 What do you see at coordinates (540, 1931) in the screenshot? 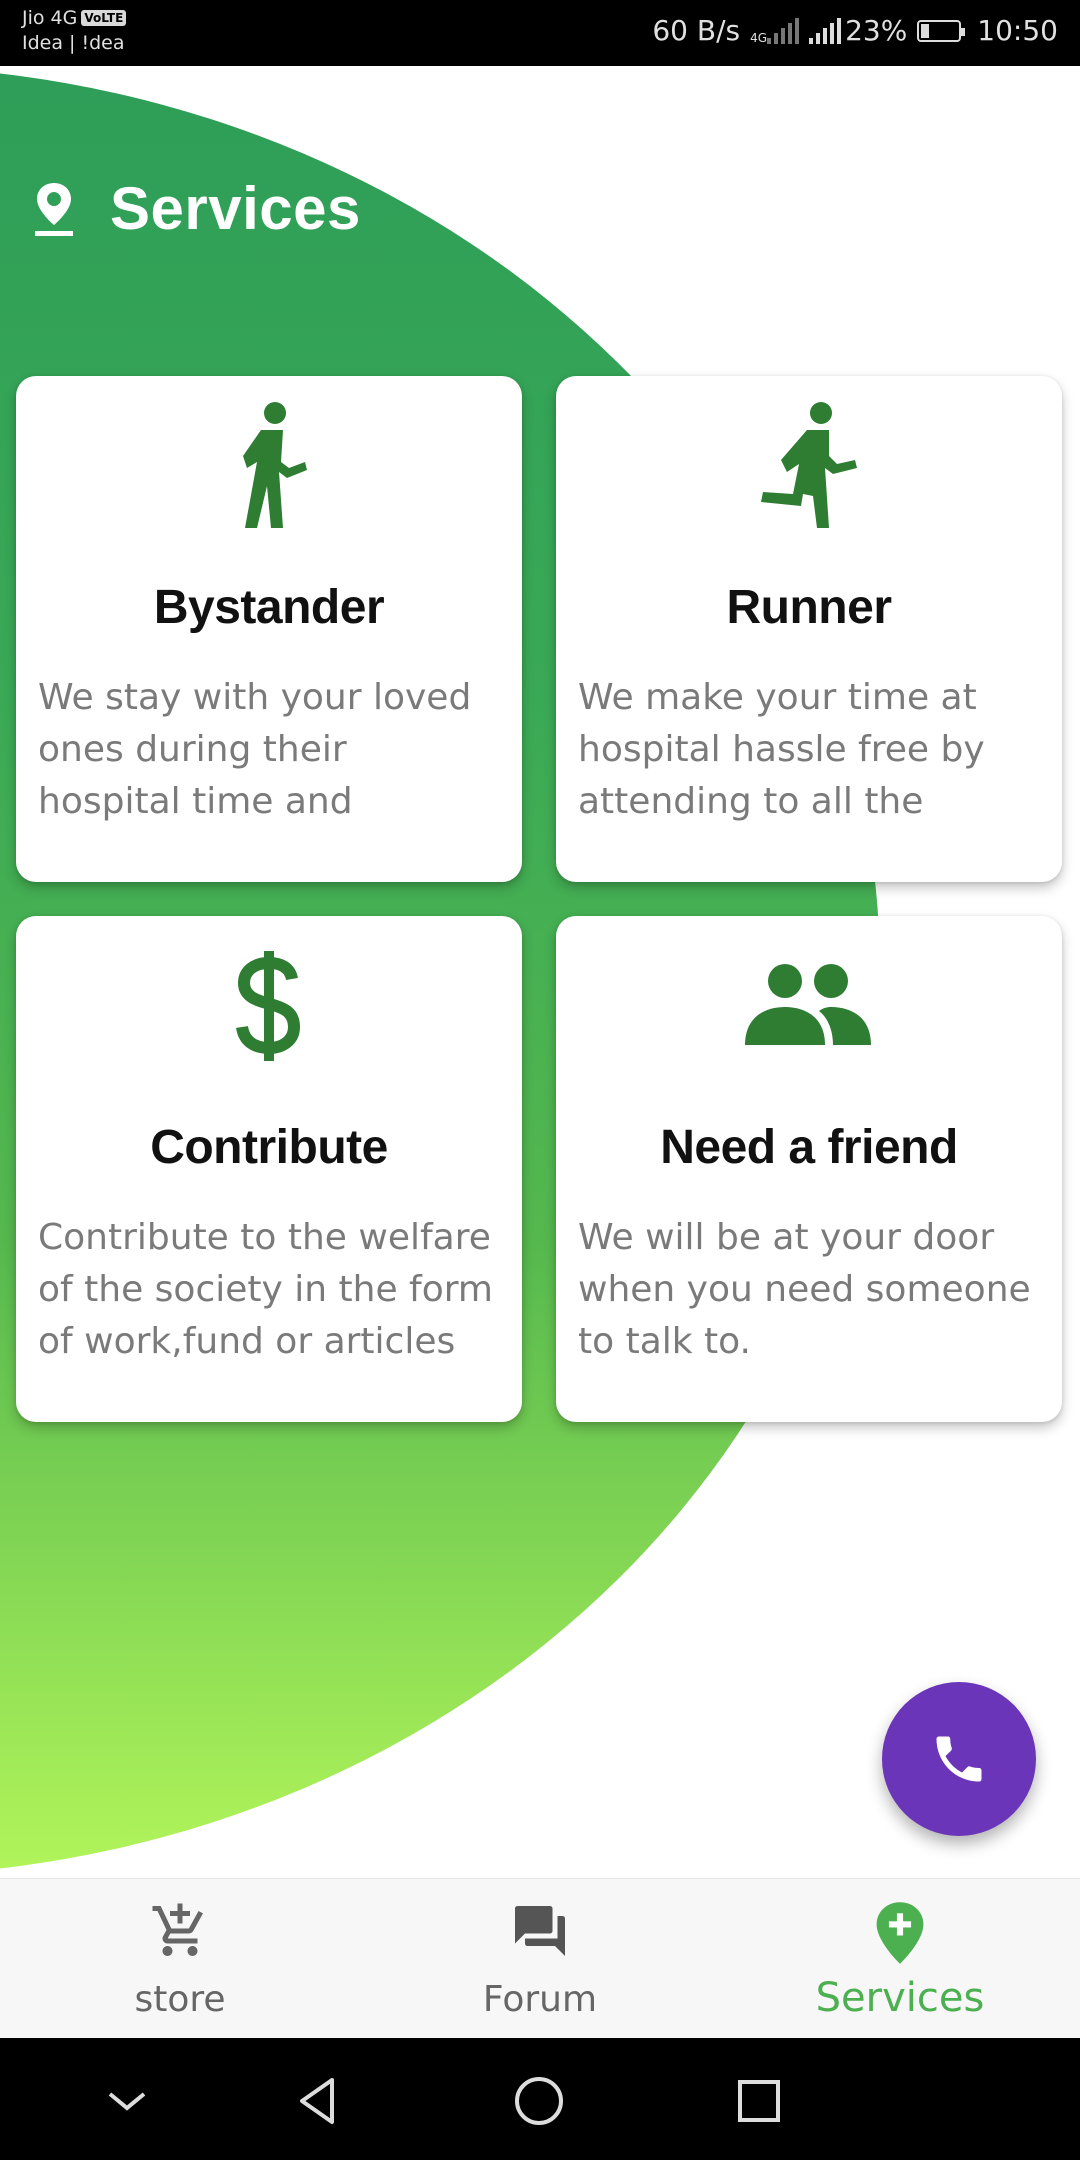
I see `forum-icon` at bounding box center [540, 1931].